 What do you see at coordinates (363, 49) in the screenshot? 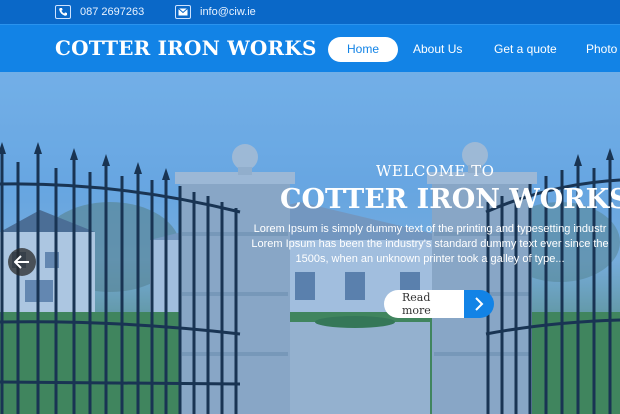
I see `nav-home: Home` at bounding box center [363, 49].